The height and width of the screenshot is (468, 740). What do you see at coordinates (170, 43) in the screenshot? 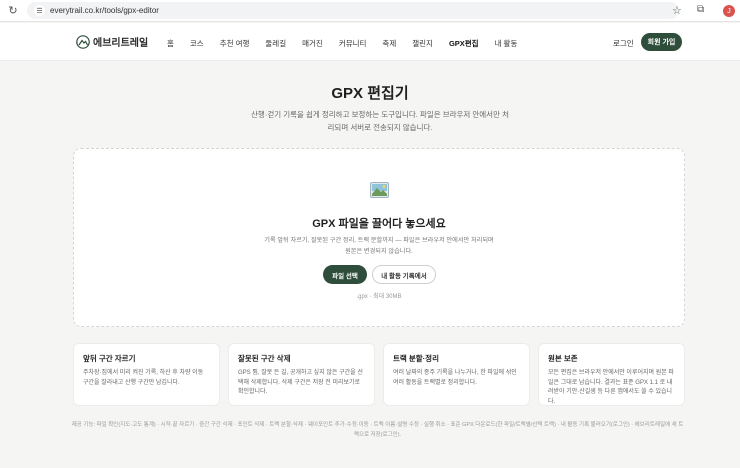
I see `nav-item-home: 홈` at bounding box center [170, 43].